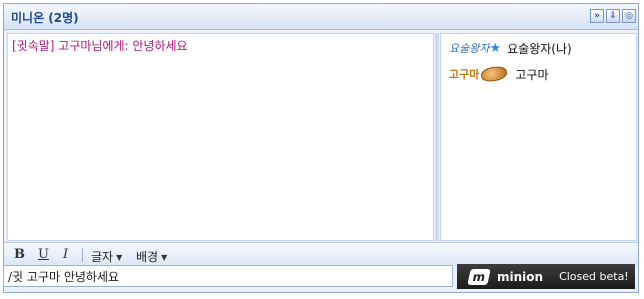 This screenshot has height=299, width=644. Describe the element at coordinates (65, 254) in the screenshot. I see `italic-button: I` at that location.